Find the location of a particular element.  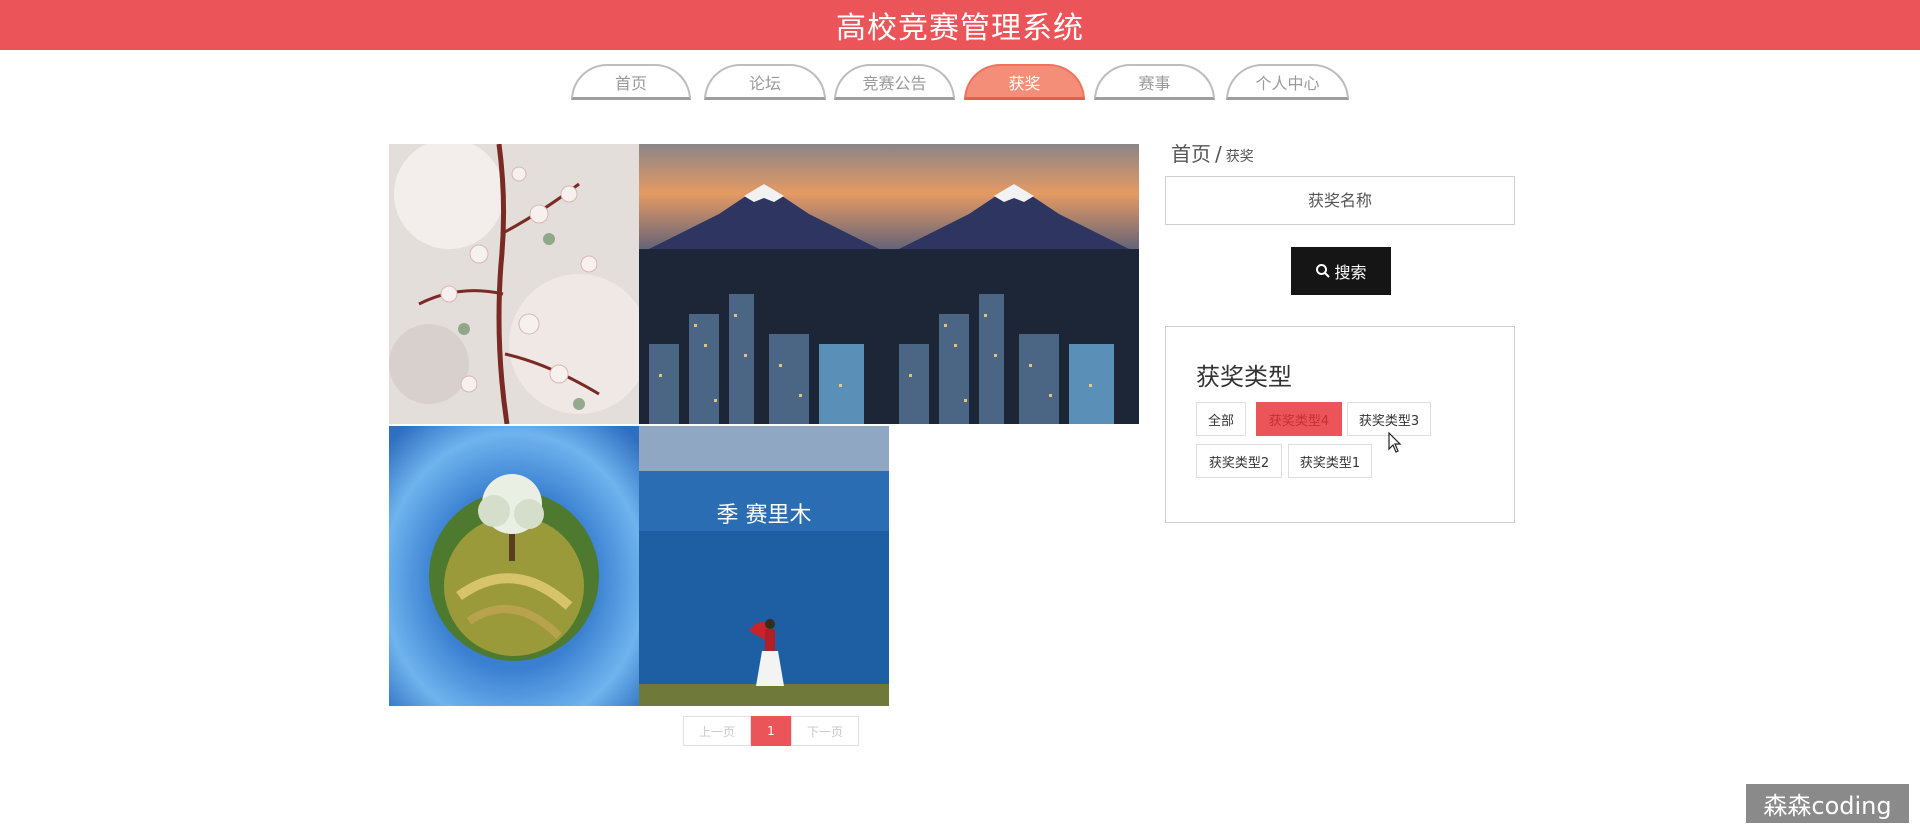

award-type-filter-panel: 获奖类型 全部 获奖类型4 获奖类型3 获奖类型2 获奖类型1 is located at coordinates (1340, 424).